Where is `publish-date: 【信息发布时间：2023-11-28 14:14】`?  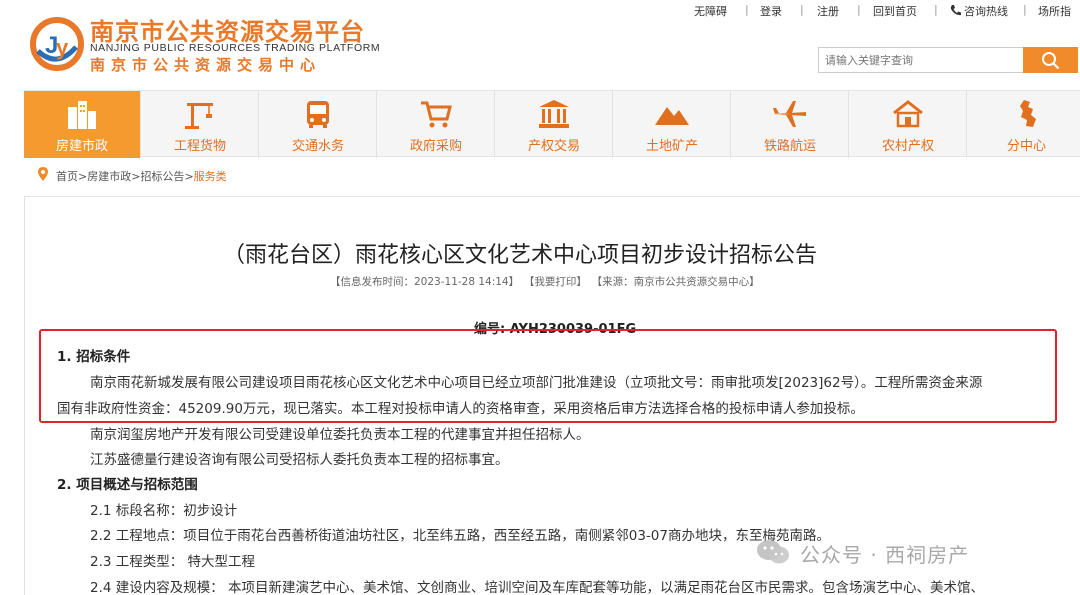
publish-date: 【信息发布时间：2023-11-28 14:14】 is located at coordinates (425, 282).